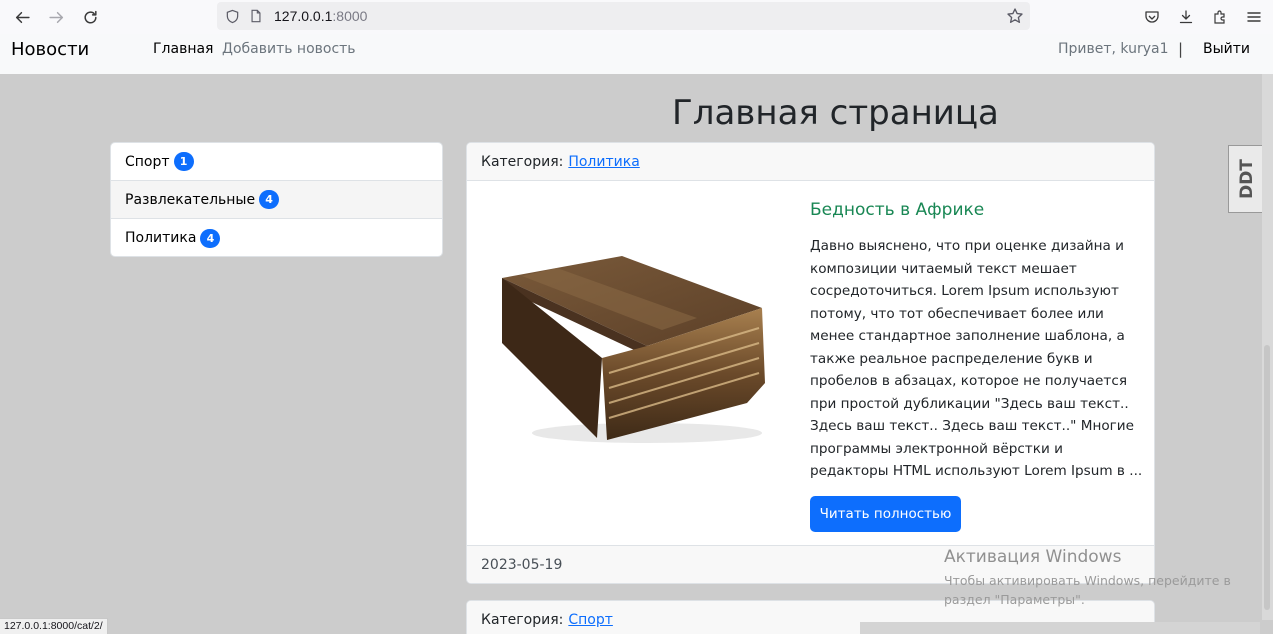 The image size is (1273, 634). Describe the element at coordinates (522, 564) in the screenshot. I see `news-date: 2023-05-19` at that location.